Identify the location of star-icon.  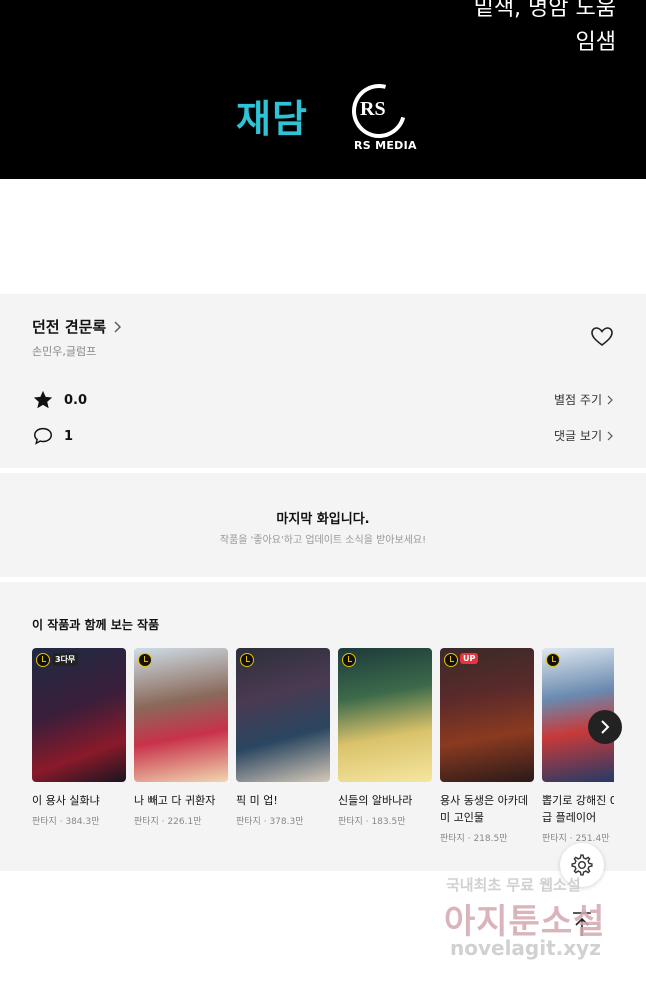
(43, 399).